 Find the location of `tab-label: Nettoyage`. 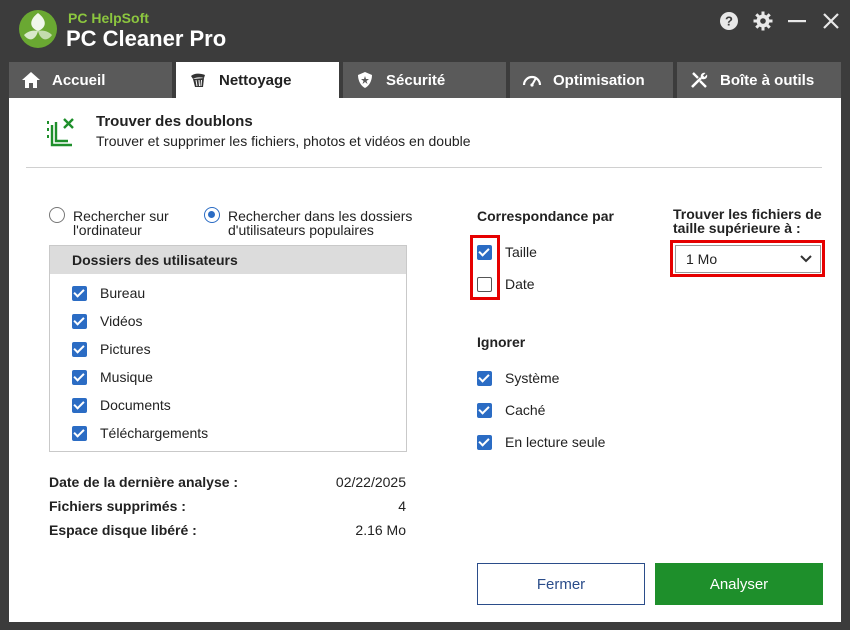

tab-label: Nettoyage is located at coordinates (255, 80).